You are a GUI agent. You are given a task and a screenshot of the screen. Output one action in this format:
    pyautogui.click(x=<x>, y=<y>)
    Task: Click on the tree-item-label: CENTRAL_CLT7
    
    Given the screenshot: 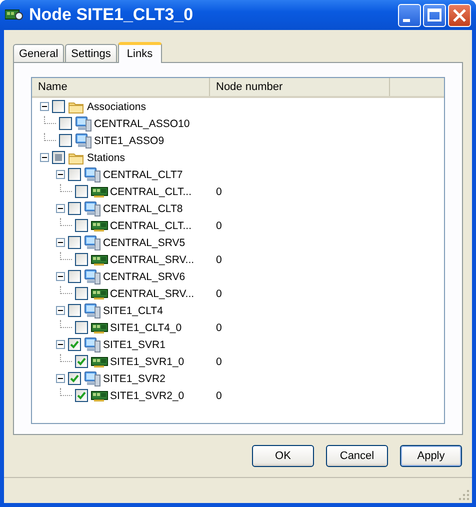 What is the action you would take?
    pyautogui.click(x=143, y=174)
    